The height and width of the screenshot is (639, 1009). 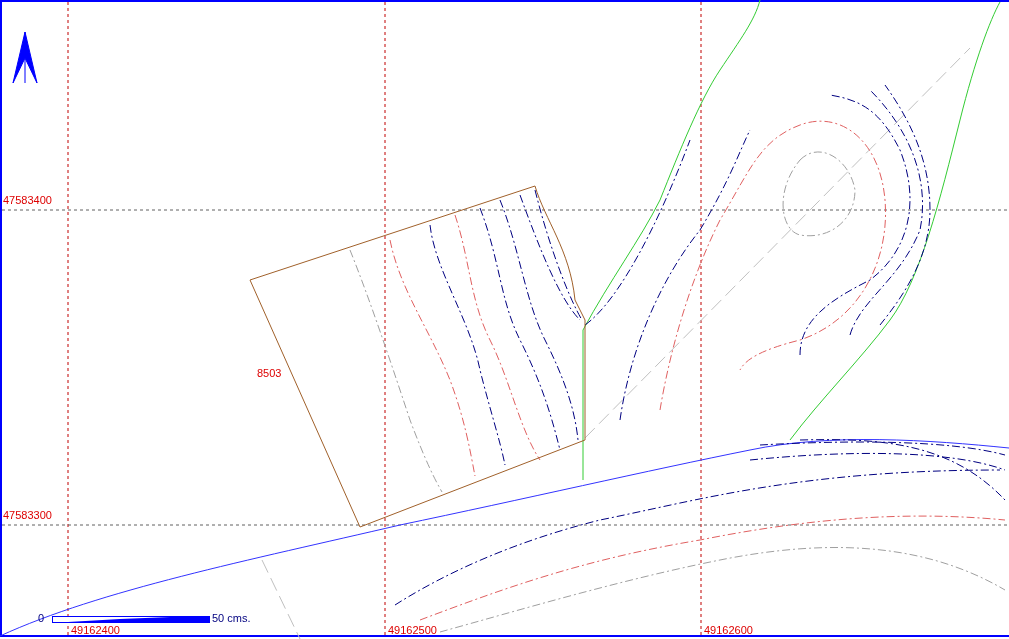 I want to click on grid-coordinate-label: 49162400, so click(x=95, y=630).